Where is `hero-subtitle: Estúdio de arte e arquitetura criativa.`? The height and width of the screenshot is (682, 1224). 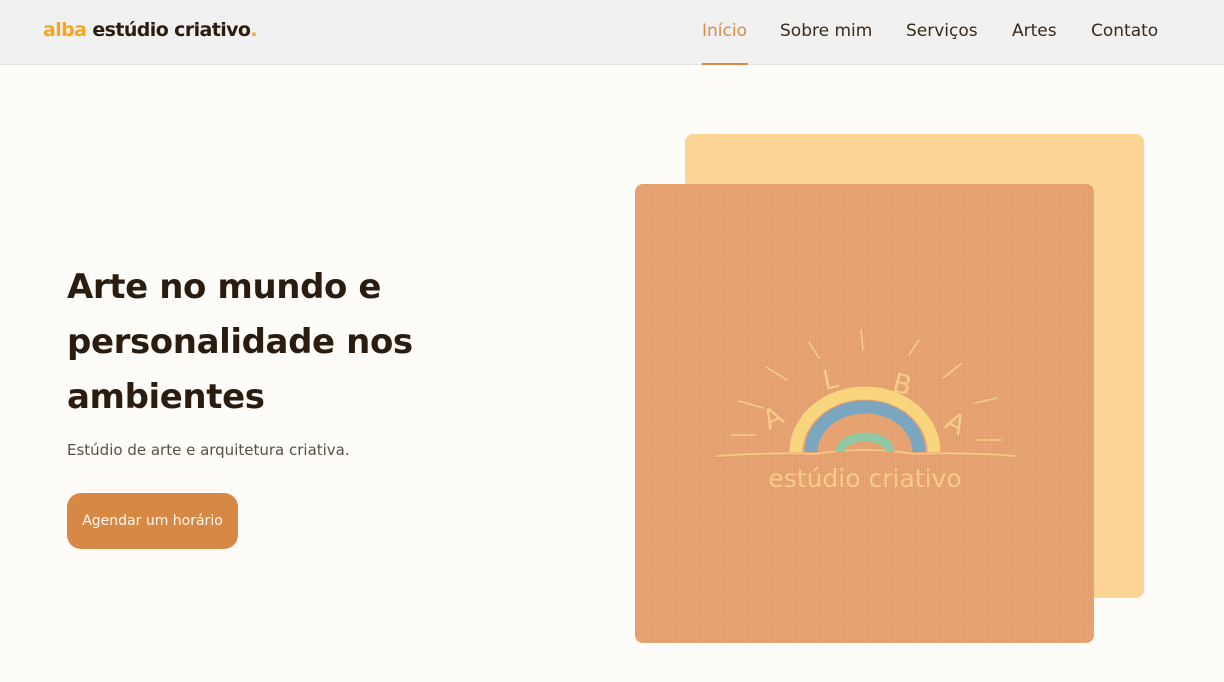 hero-subtitle: Estúdio de arte e arquitetura criativa. is located at coordinates (208, 450).